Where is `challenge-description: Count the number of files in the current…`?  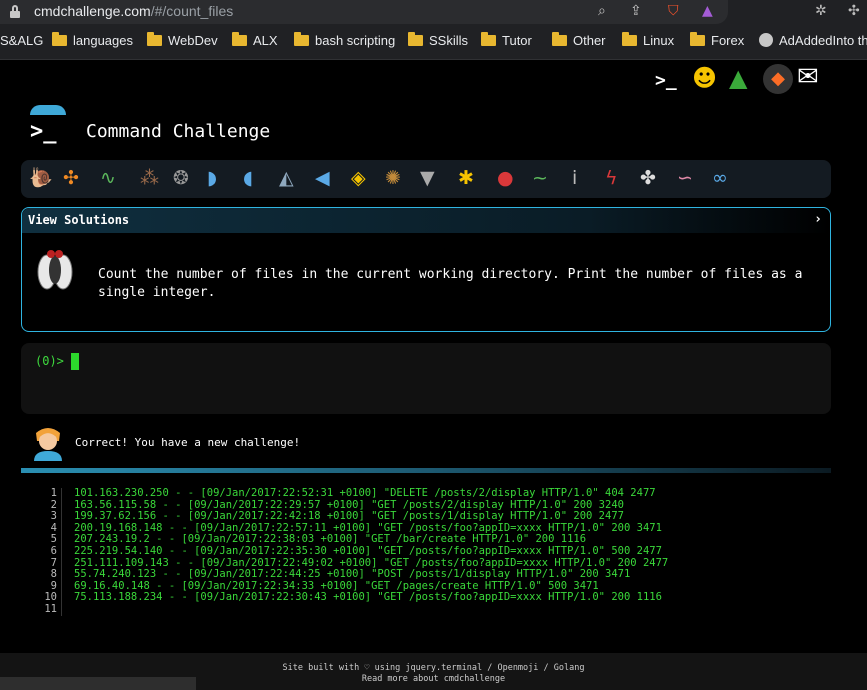
challenge-description: Count the number of files in the current… is located at coordinates (450, 283).